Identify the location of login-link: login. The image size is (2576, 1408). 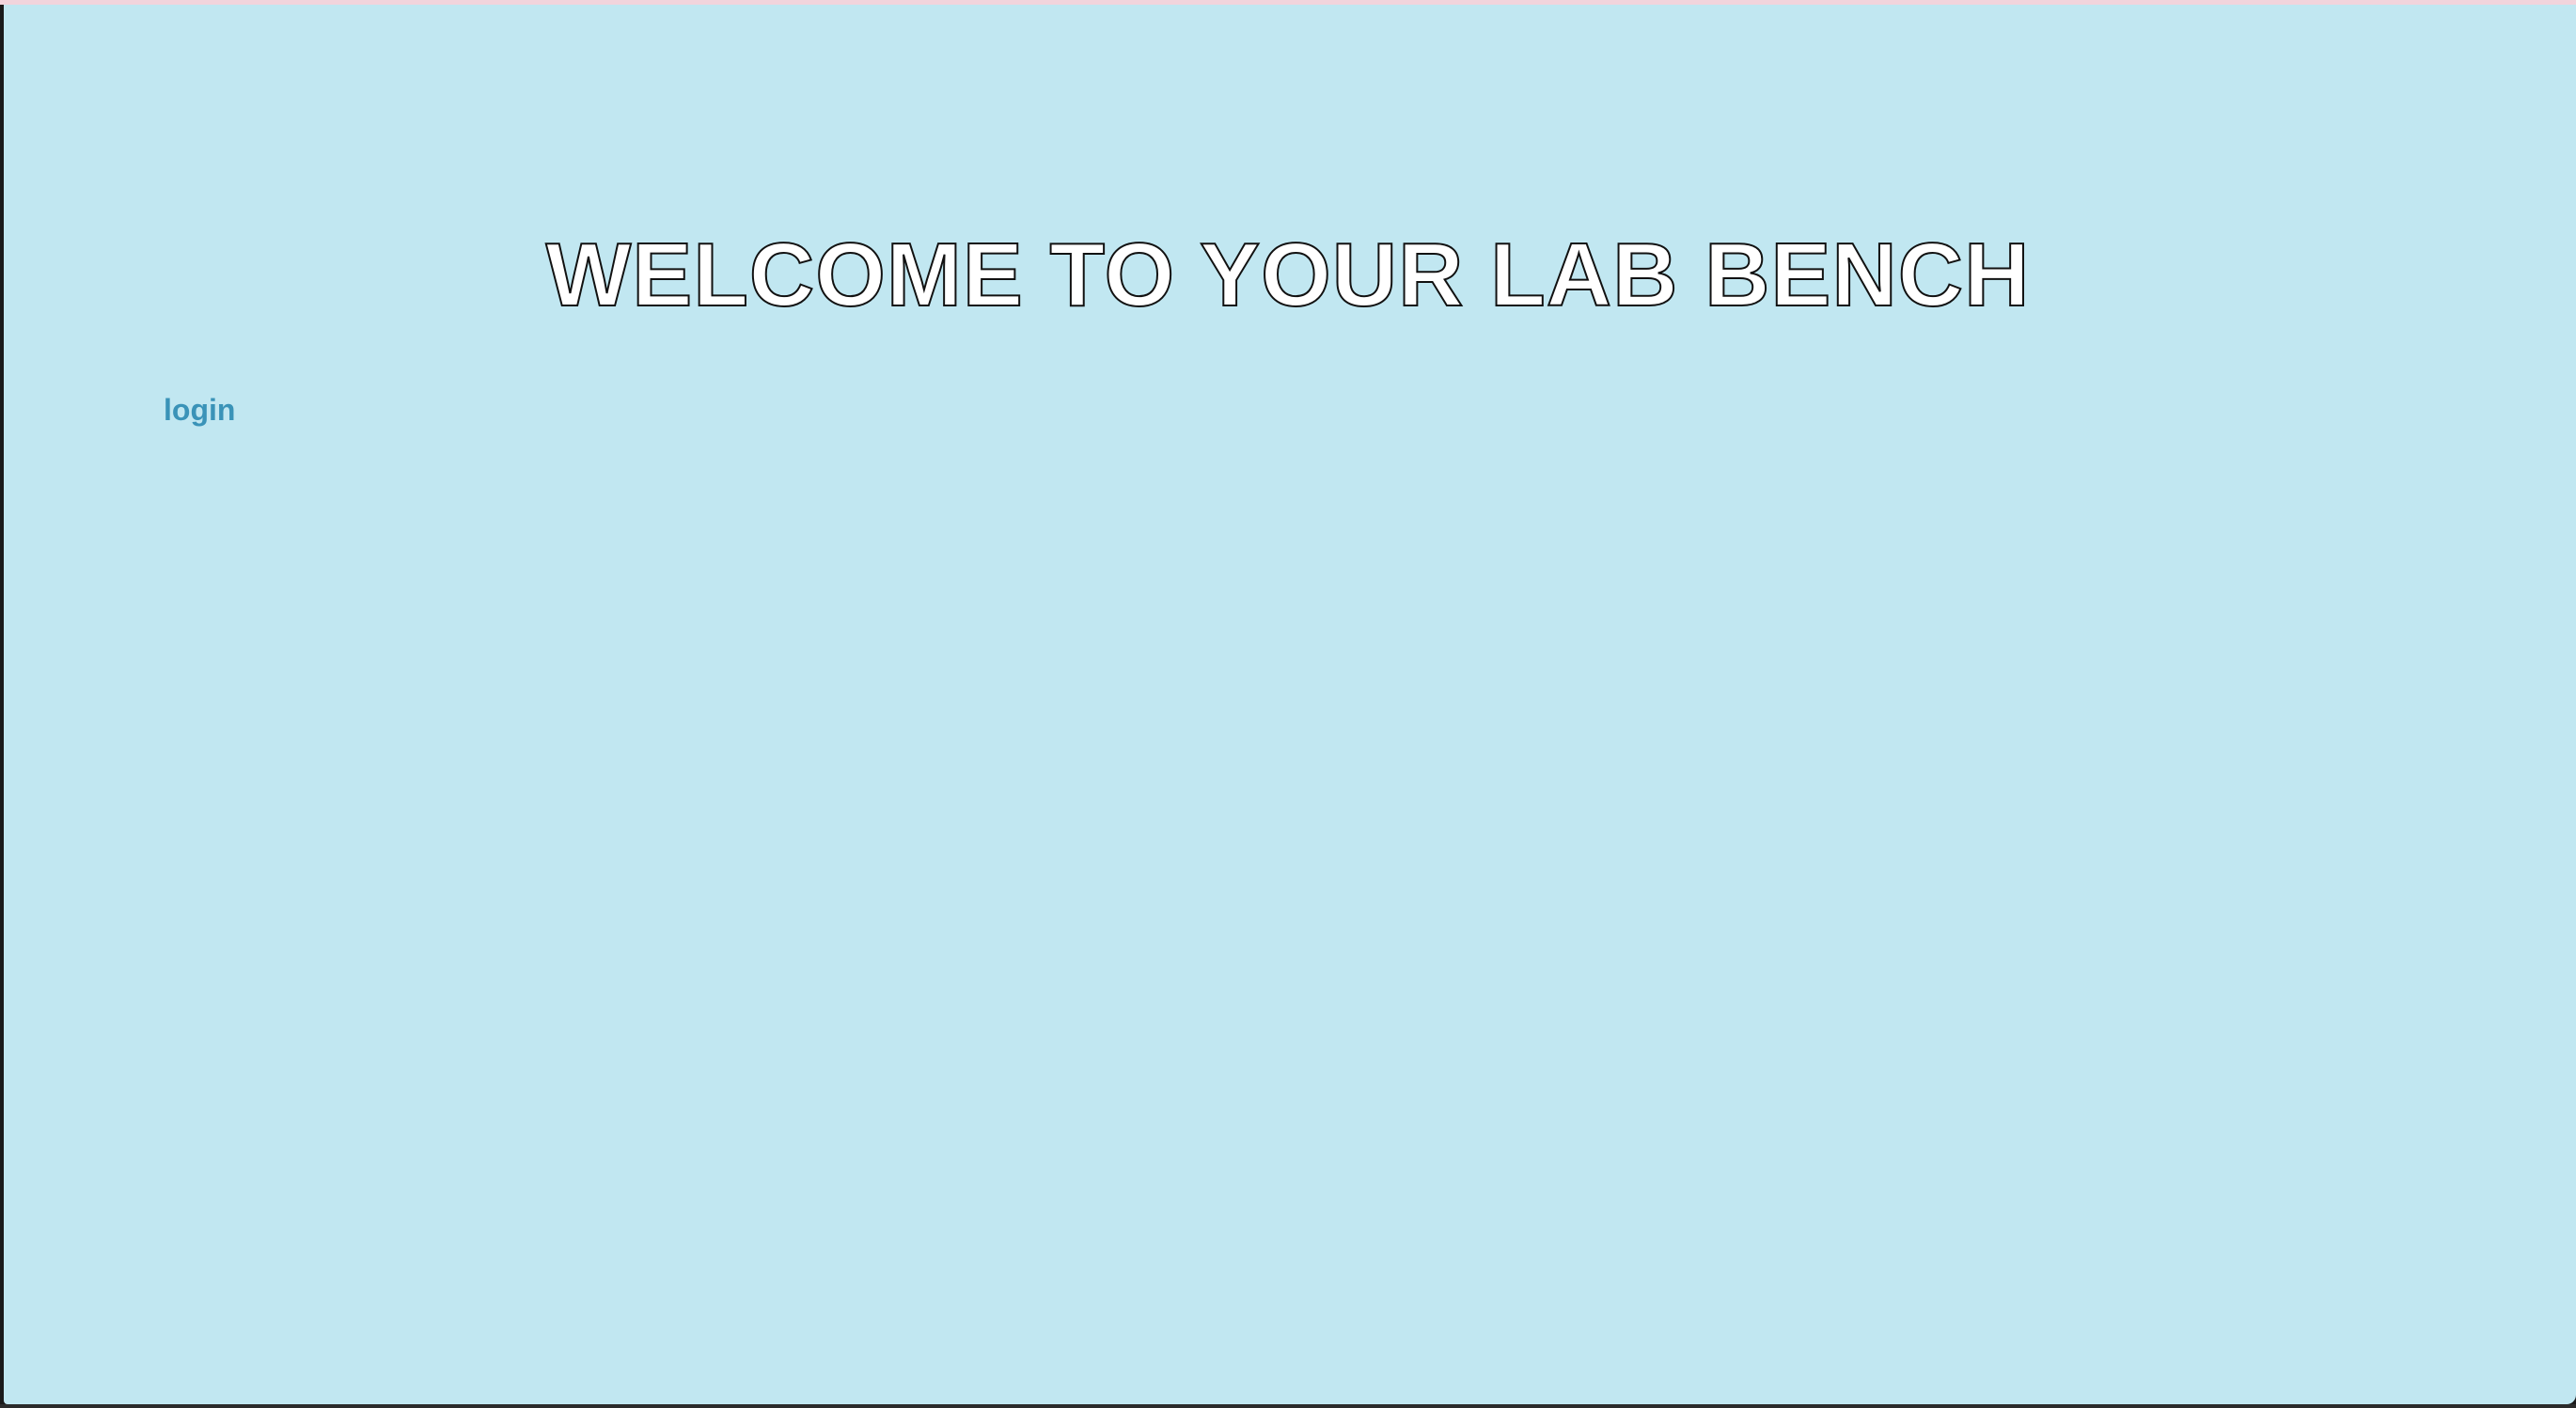
(200, 410).